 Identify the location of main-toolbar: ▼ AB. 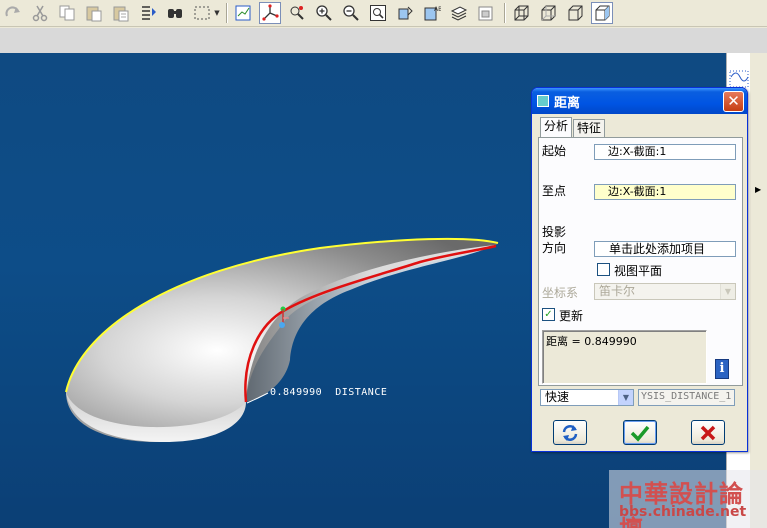
(383, 13).